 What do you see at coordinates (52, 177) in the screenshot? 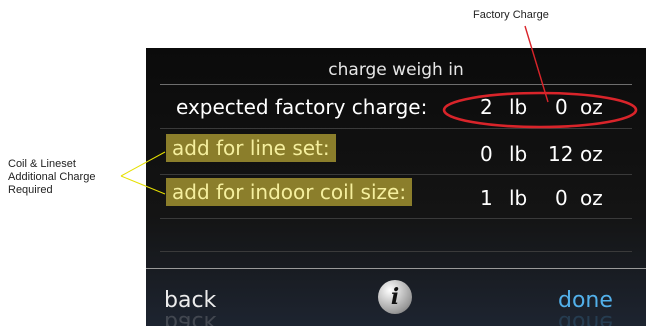
I see `coil-lineset-label-line-2: Additional Charge` at bounding box center [52, 177].